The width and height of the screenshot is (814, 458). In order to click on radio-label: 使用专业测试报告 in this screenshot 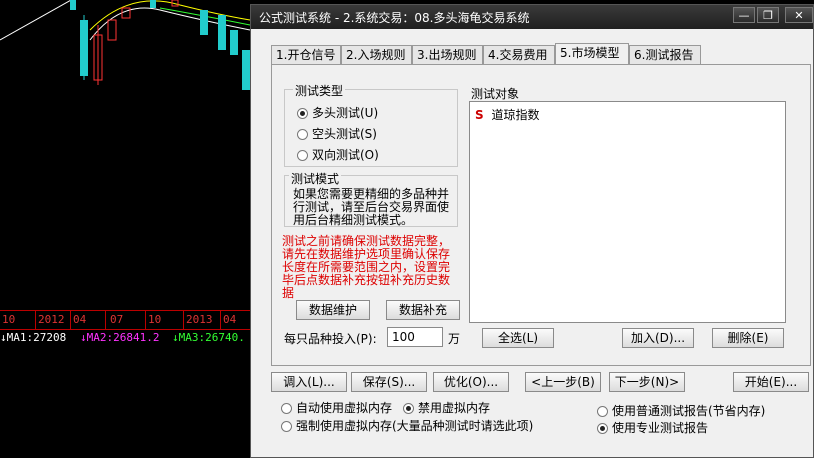, I will do `click(660, 428)`.